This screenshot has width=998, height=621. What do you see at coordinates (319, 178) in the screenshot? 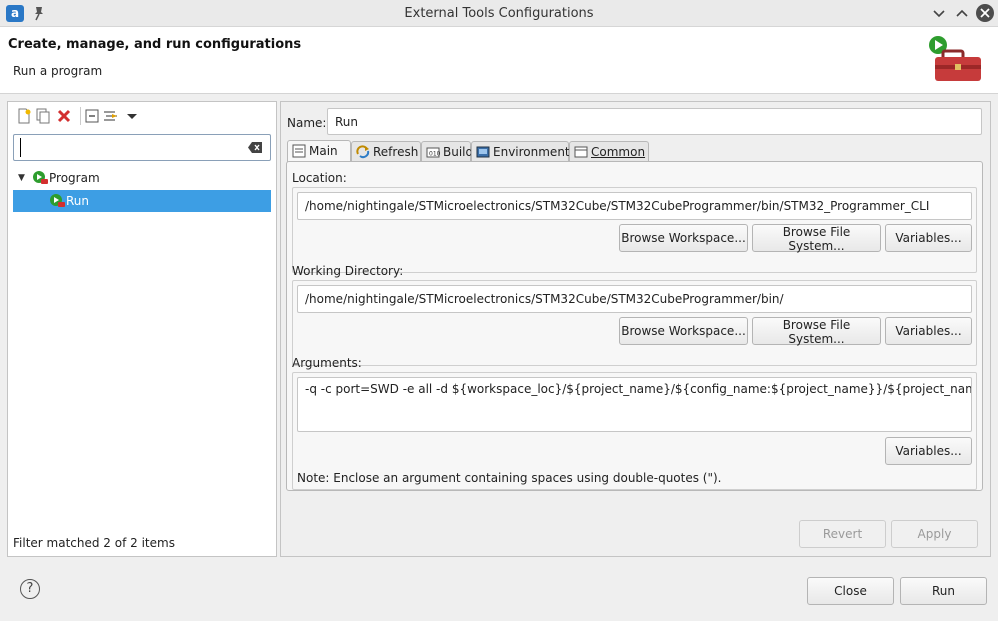
I see `location-label: Location:` at bounding box center [319, 178].